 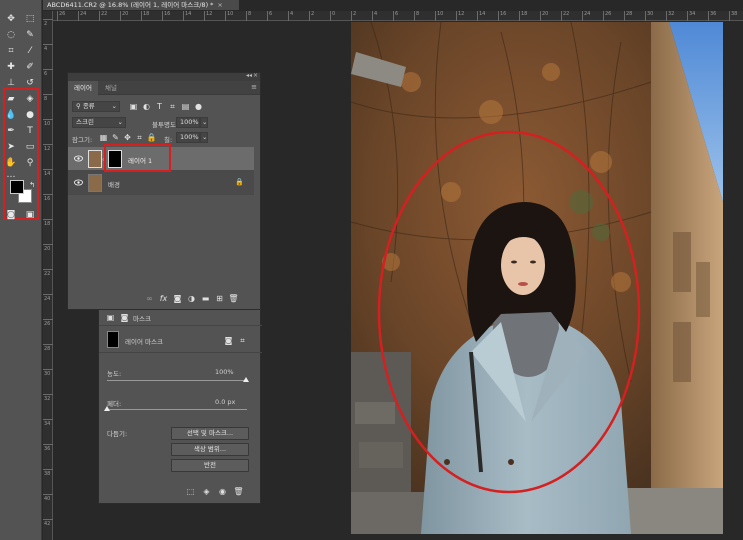 What do you see at coordinates (11, 215) in the screenshot?
I see `quick-mask-icon: ◙` at bounding box center [11, 215].